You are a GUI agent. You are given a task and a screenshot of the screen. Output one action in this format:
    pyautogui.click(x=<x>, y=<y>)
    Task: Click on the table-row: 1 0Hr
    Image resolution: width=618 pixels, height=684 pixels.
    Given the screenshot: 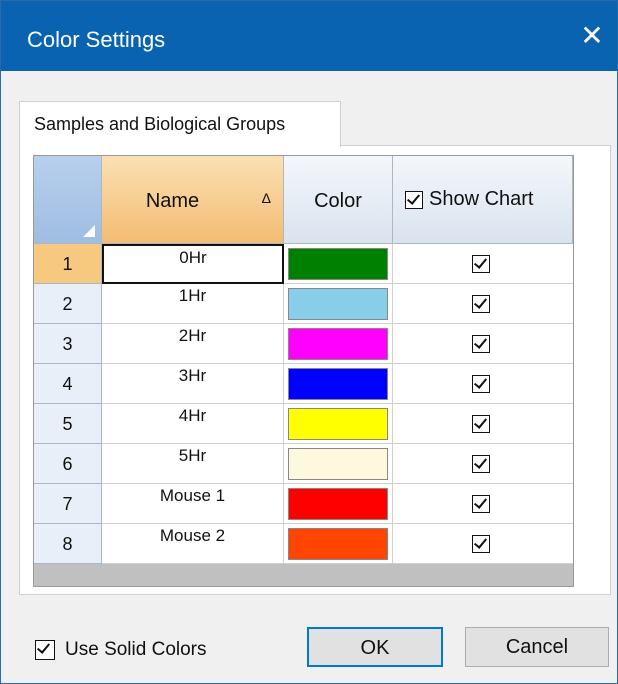 What is the action you would take?
    pyautogui.click(x=303, y=264)
    